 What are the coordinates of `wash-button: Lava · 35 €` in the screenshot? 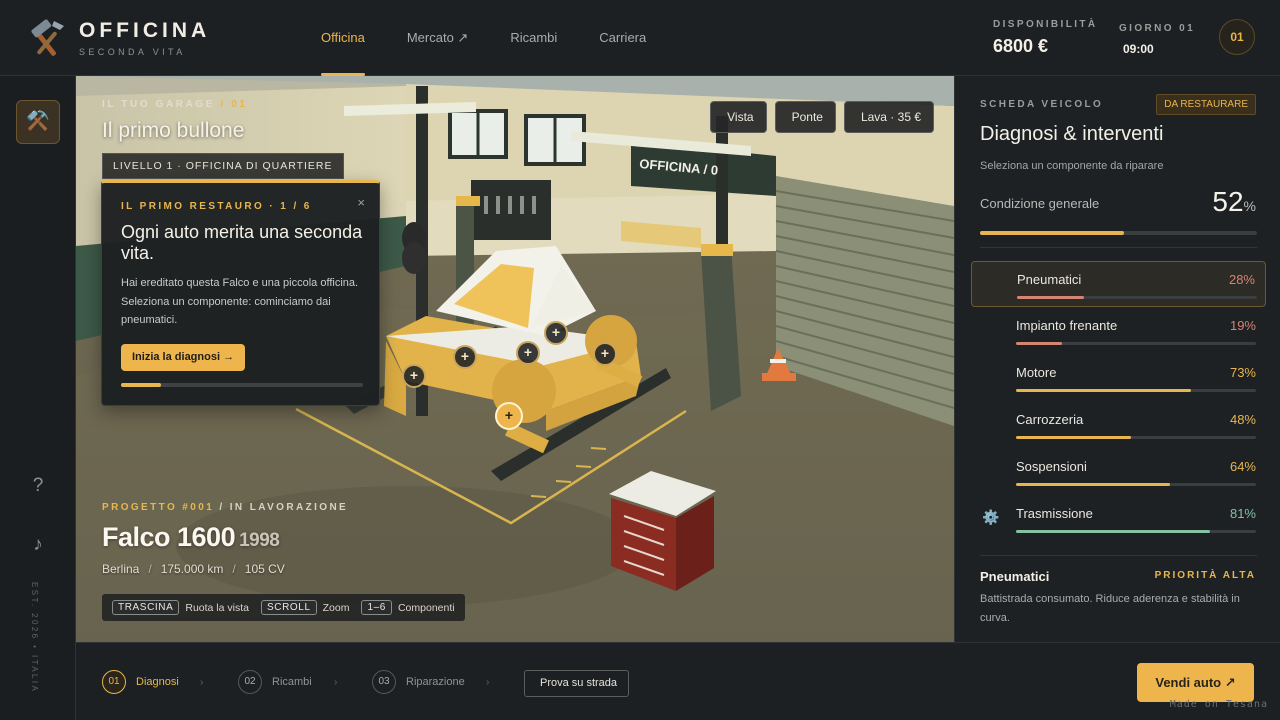 It's located at (888, 117).